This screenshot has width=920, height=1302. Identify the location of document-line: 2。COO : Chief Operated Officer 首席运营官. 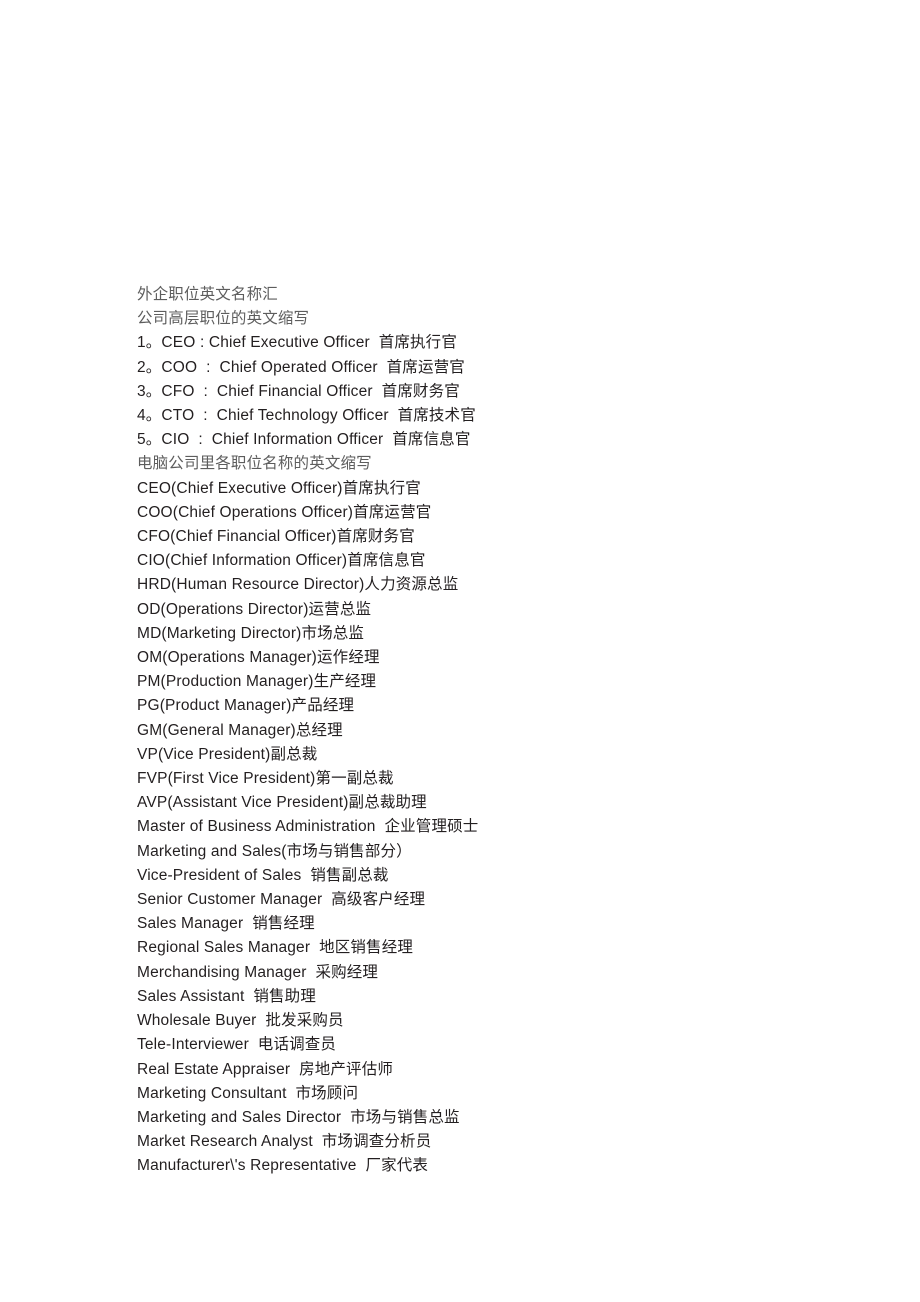
(301, 367).